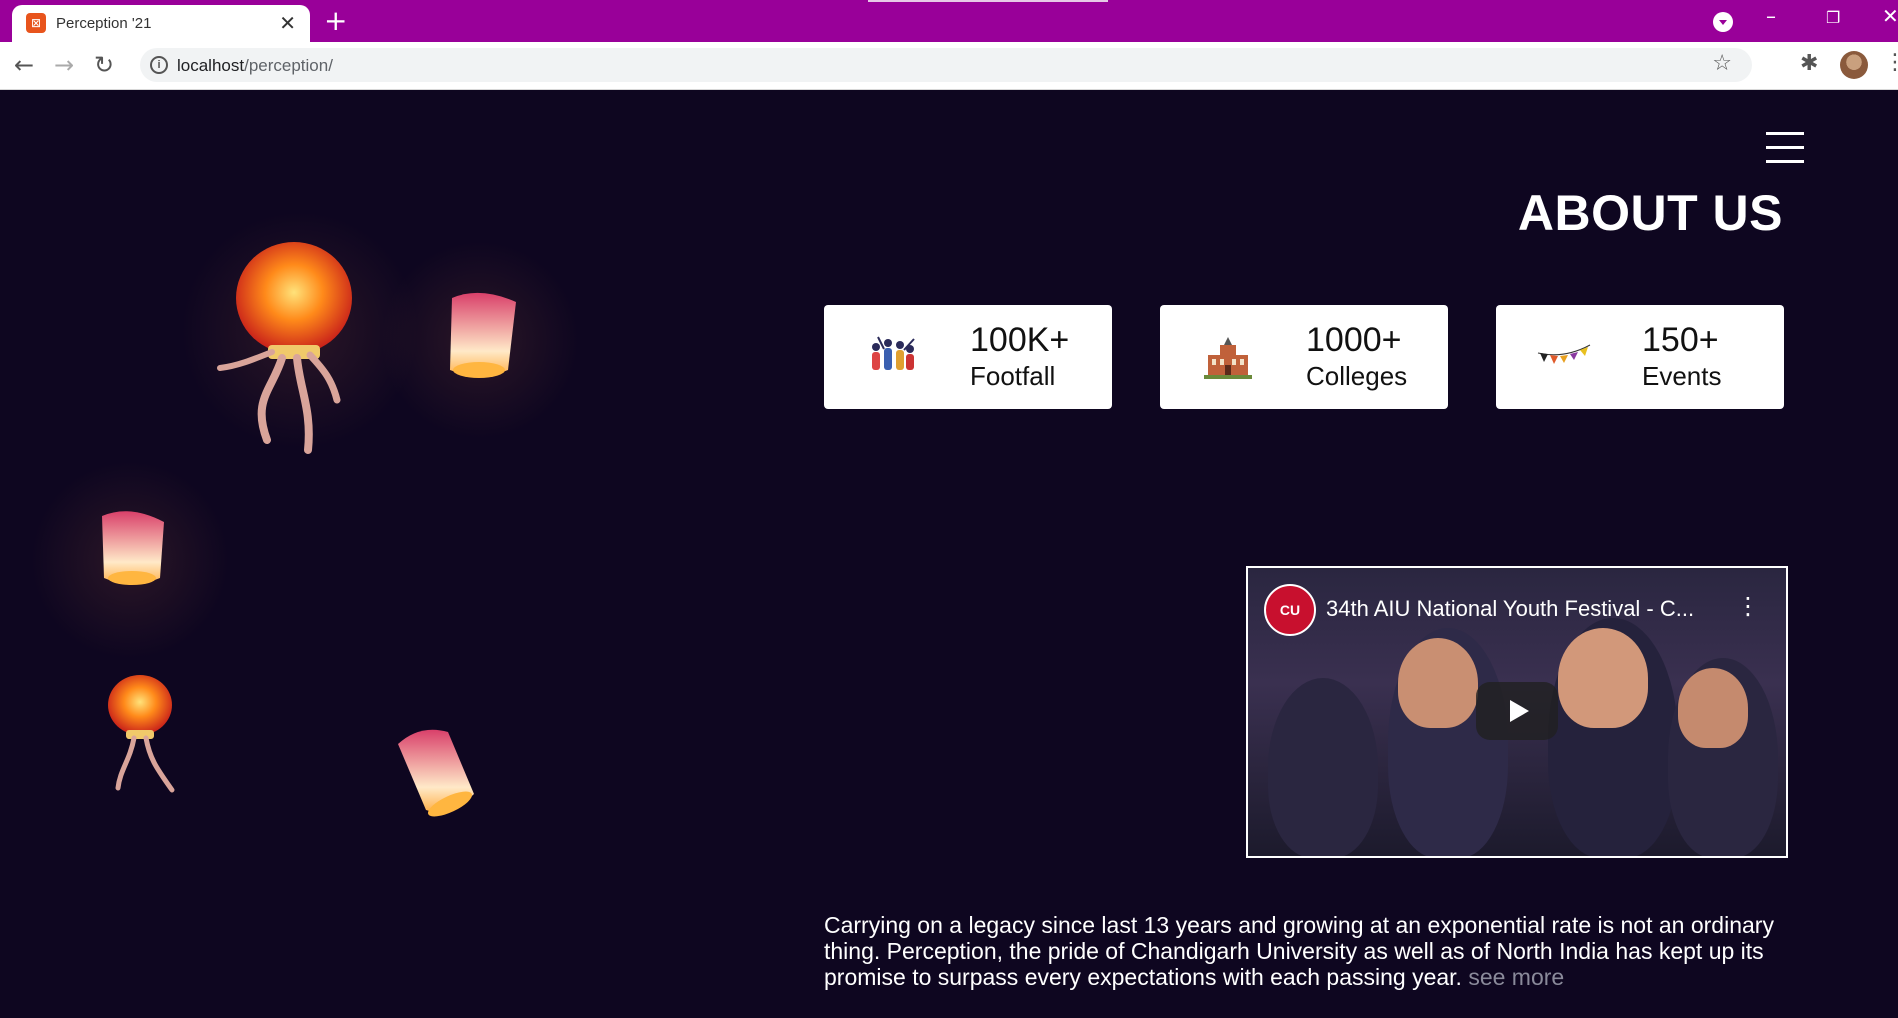 The image size is (1898, 1018). Describe the element at coordinates (1650, 213) in the screenshot. I see `about-us-heading: ABOUT US` at that location.